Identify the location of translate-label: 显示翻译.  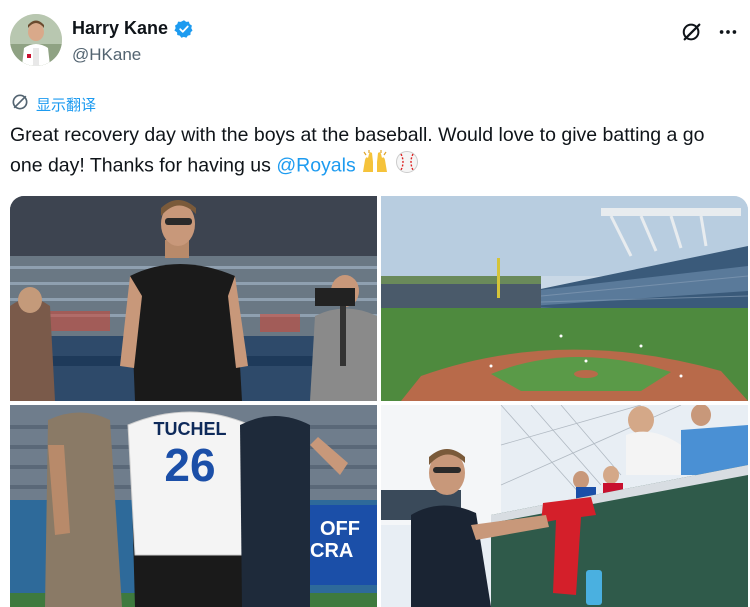
(66, 105).